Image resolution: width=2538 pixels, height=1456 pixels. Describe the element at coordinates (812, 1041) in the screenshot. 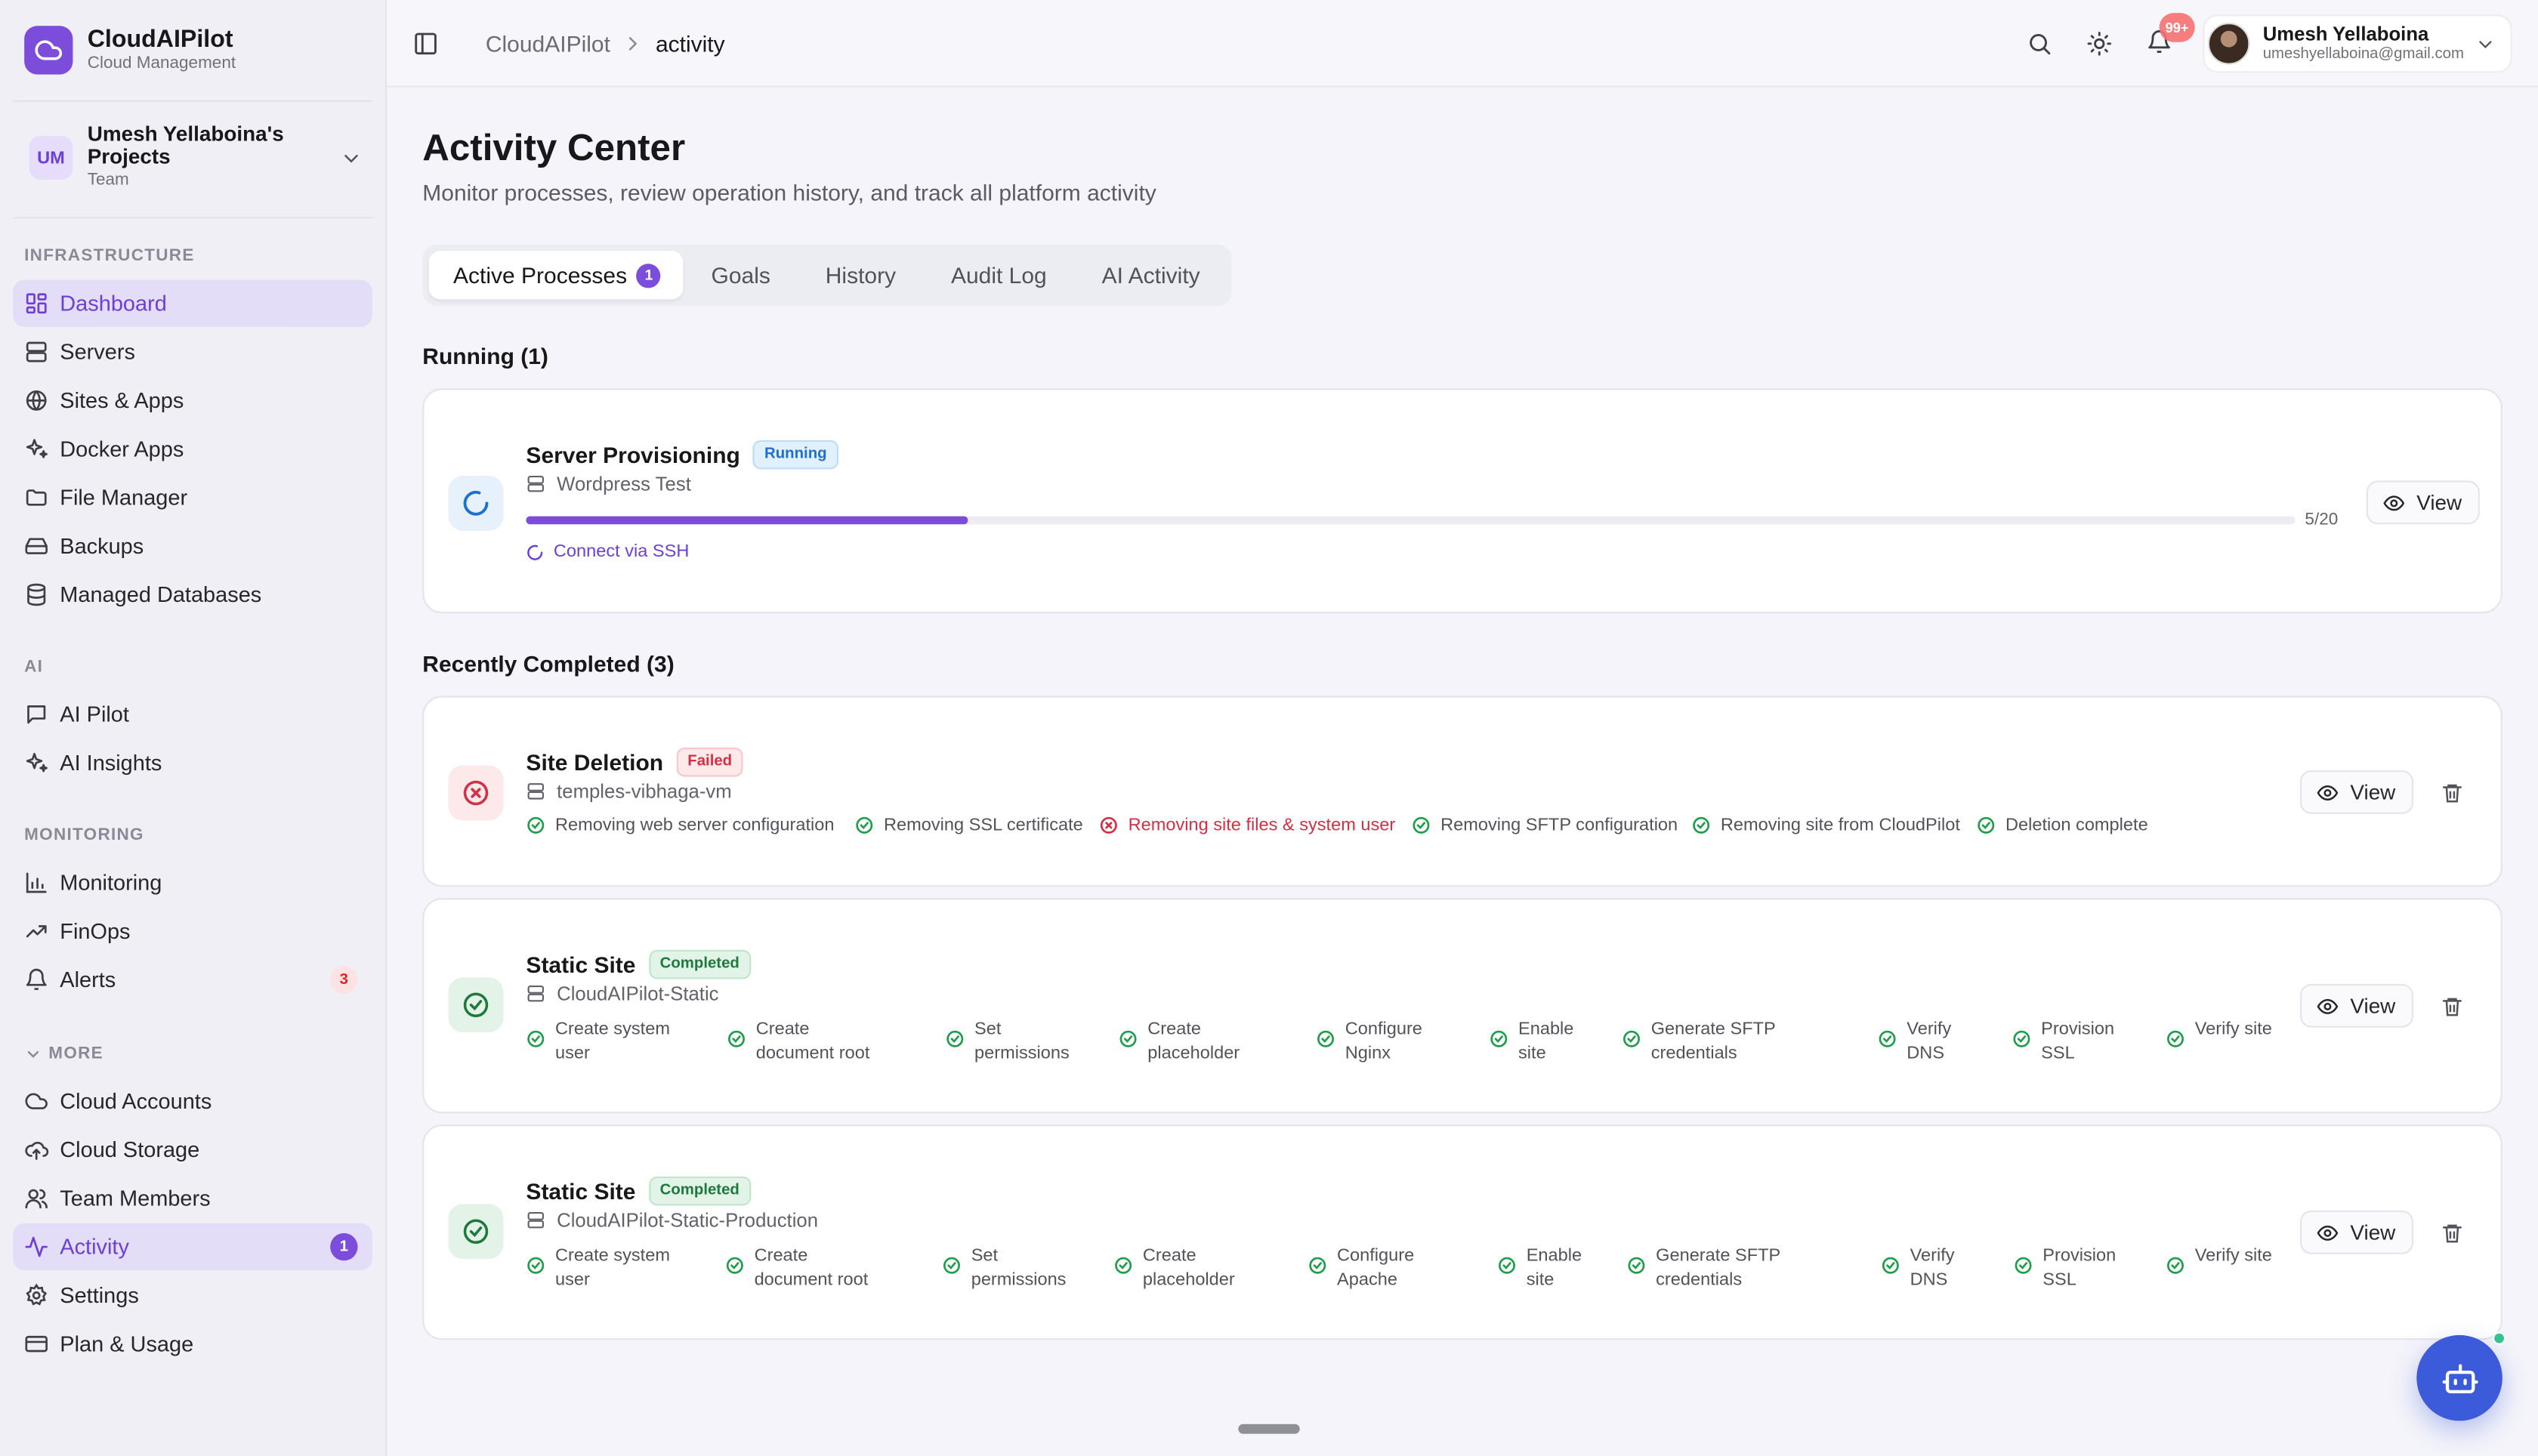

I see `step-label: Create document root` at that location.